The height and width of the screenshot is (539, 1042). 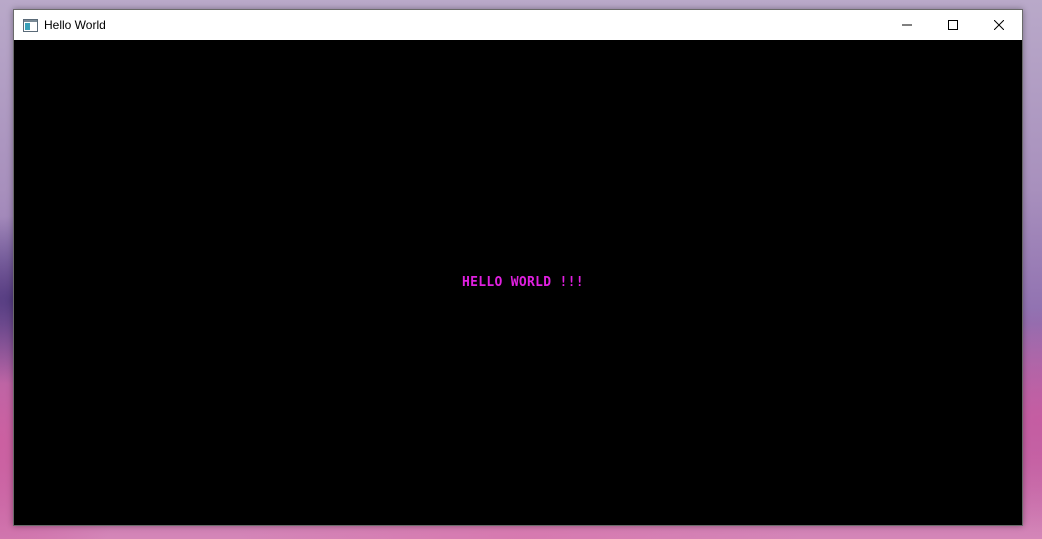 I want to click on hello-message: HELLO WORLD !!!, so click(x=523, y=282).